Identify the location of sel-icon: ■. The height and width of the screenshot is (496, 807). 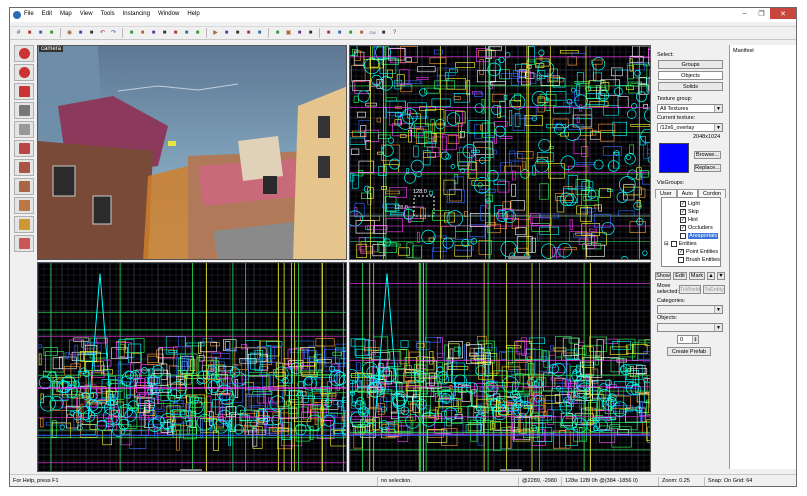
(277, 33).